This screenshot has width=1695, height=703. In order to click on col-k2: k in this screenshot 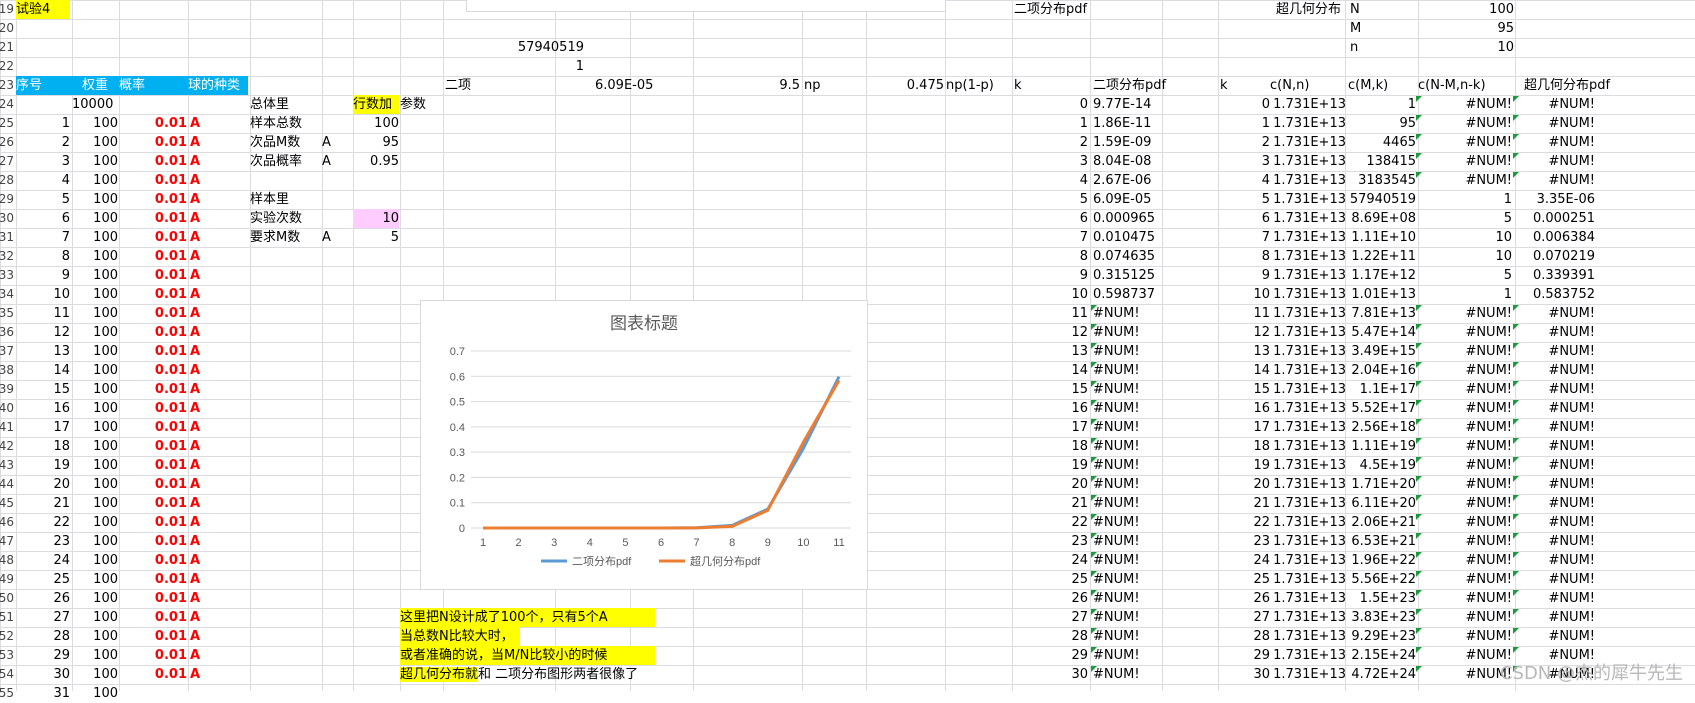, I will do `click(1235, 85)`.